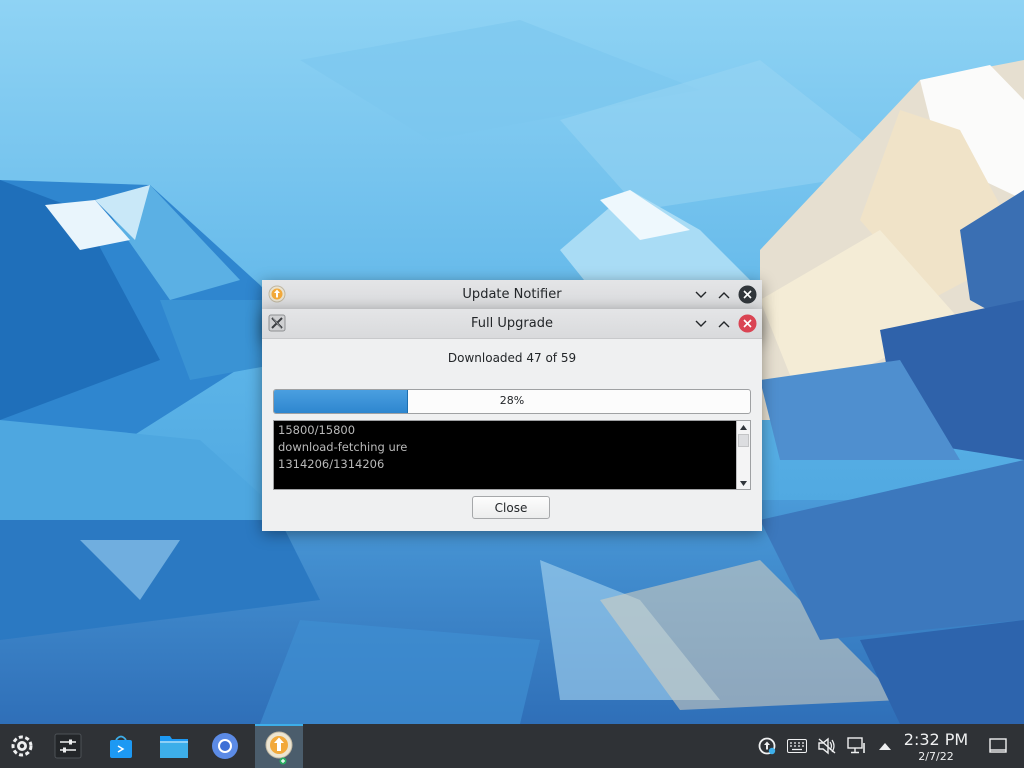  I want to click on taskbar-item-discover, so click(121, 746).